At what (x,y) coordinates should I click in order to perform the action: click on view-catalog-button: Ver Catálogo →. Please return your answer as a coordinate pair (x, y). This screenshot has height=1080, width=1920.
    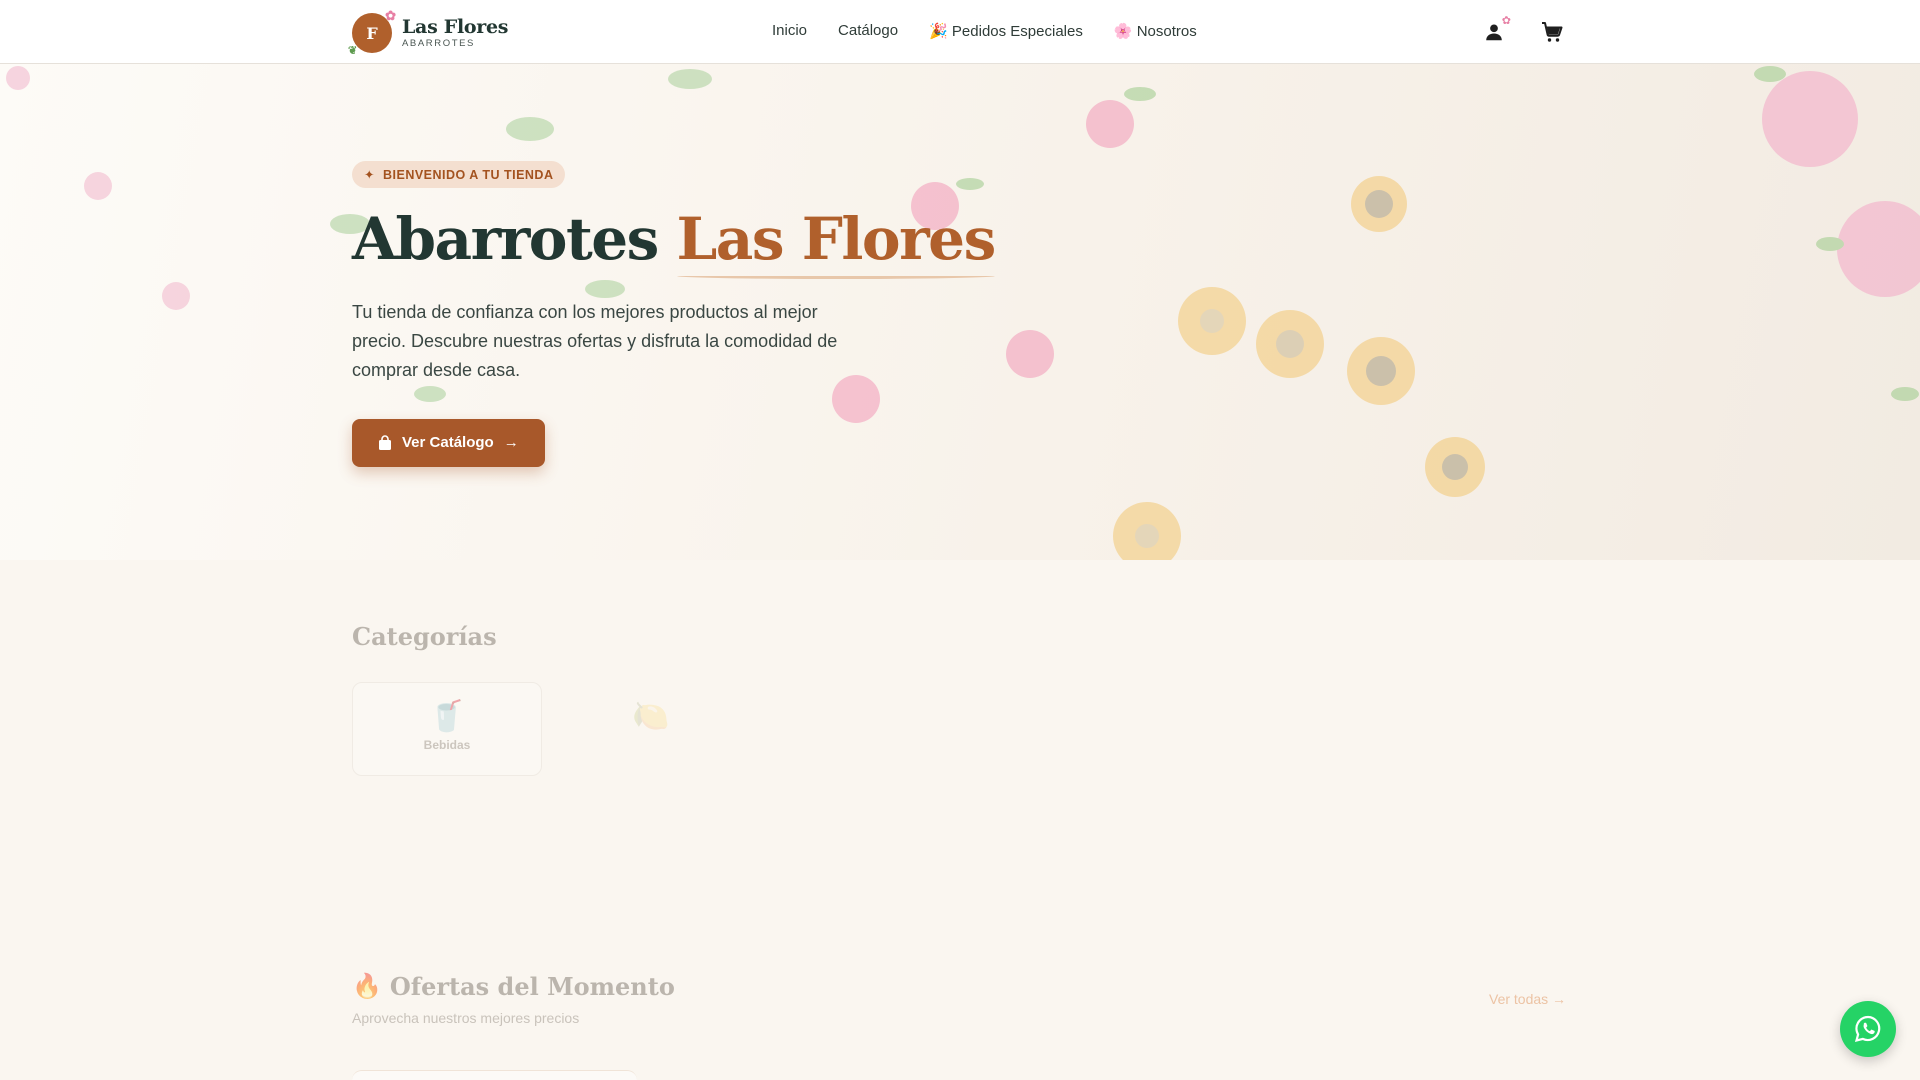
    Looking at the image, I should click on (448, 442).